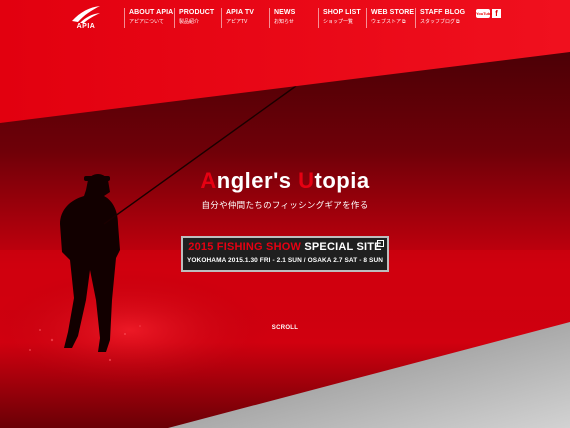 Image resolution: width=570 pixels, height=428 pixels. I want to click on nav-item-shop-list: SHOP LIST ショップ一覧, so click(339, 18).